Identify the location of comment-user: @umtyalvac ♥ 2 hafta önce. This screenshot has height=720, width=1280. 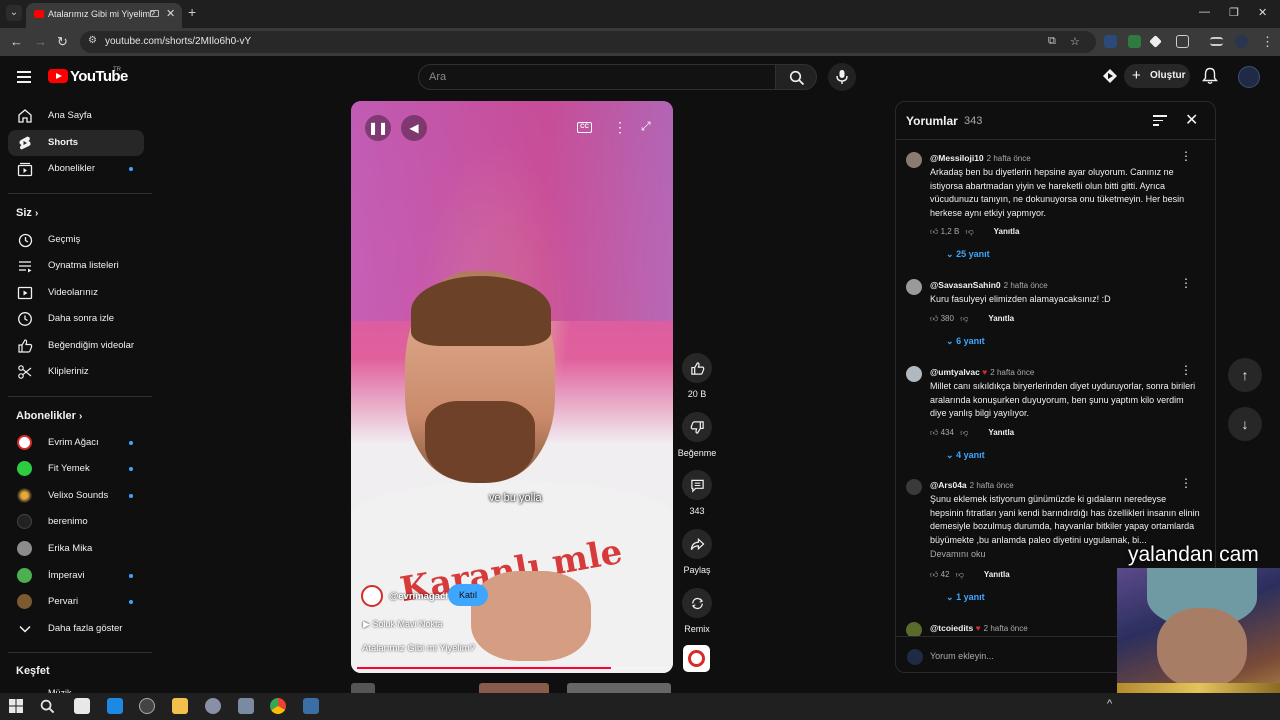
(982, 372).